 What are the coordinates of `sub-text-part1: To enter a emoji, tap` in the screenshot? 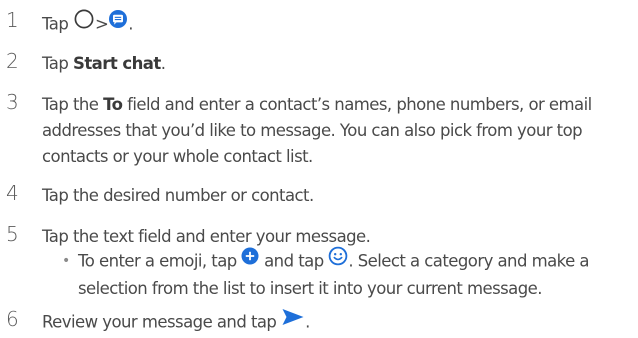 It's located at (157, 261).